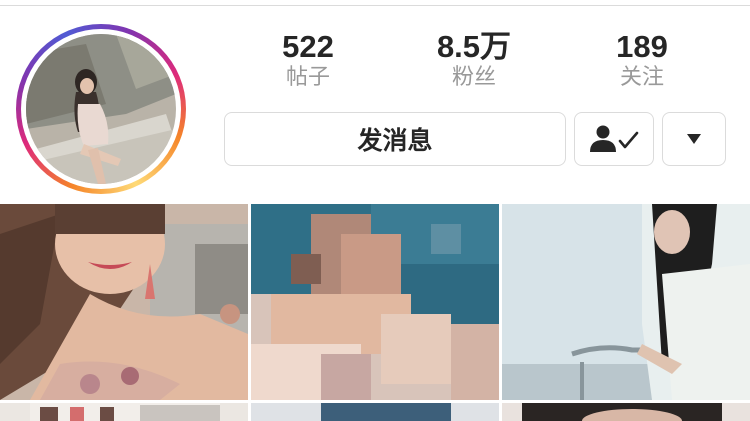 The image size is (750, 421). What do you see at coordinates (642, 46) in the screenshot?
I see `following-count: 189` at bounding box center [642, 46].